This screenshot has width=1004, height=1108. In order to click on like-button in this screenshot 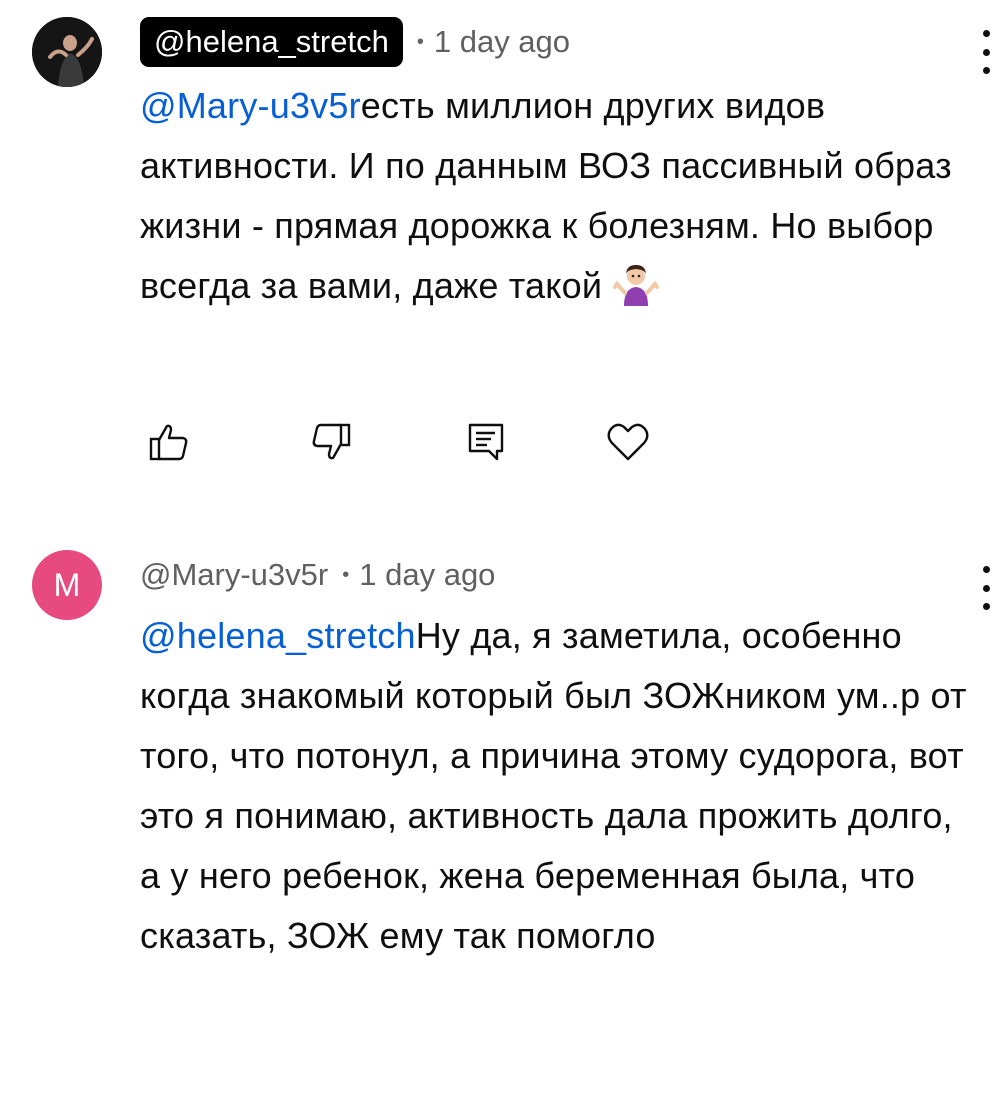, I will do `click(168, 442)`.